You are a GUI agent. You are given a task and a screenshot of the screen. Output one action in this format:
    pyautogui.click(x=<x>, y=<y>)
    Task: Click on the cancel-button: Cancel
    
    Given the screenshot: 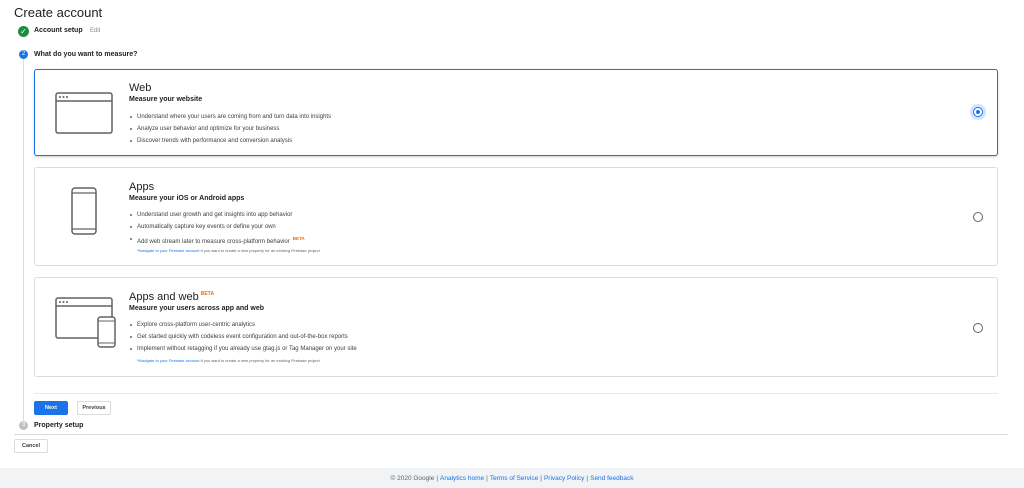 What is the action you would take?
    pyautogui.click(x=31, y=446)
    